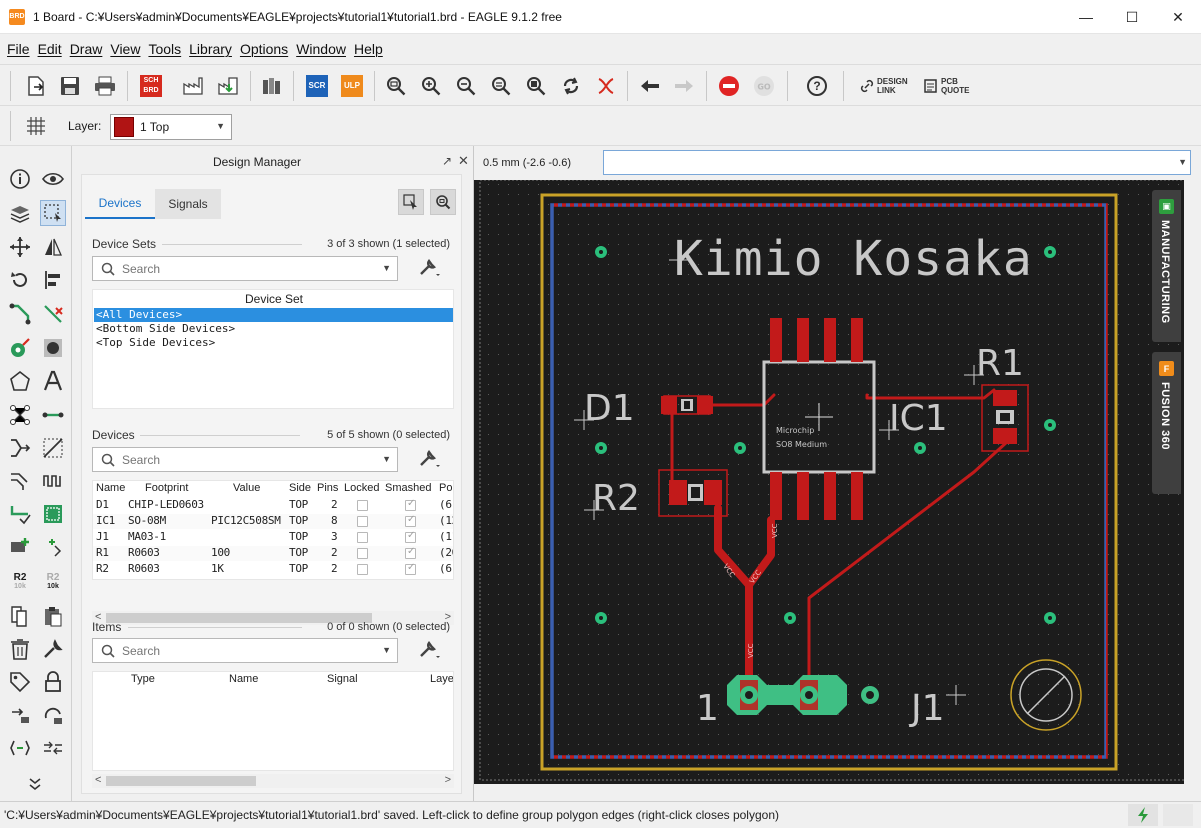  I want to click on move-tool, so click(20, 247).